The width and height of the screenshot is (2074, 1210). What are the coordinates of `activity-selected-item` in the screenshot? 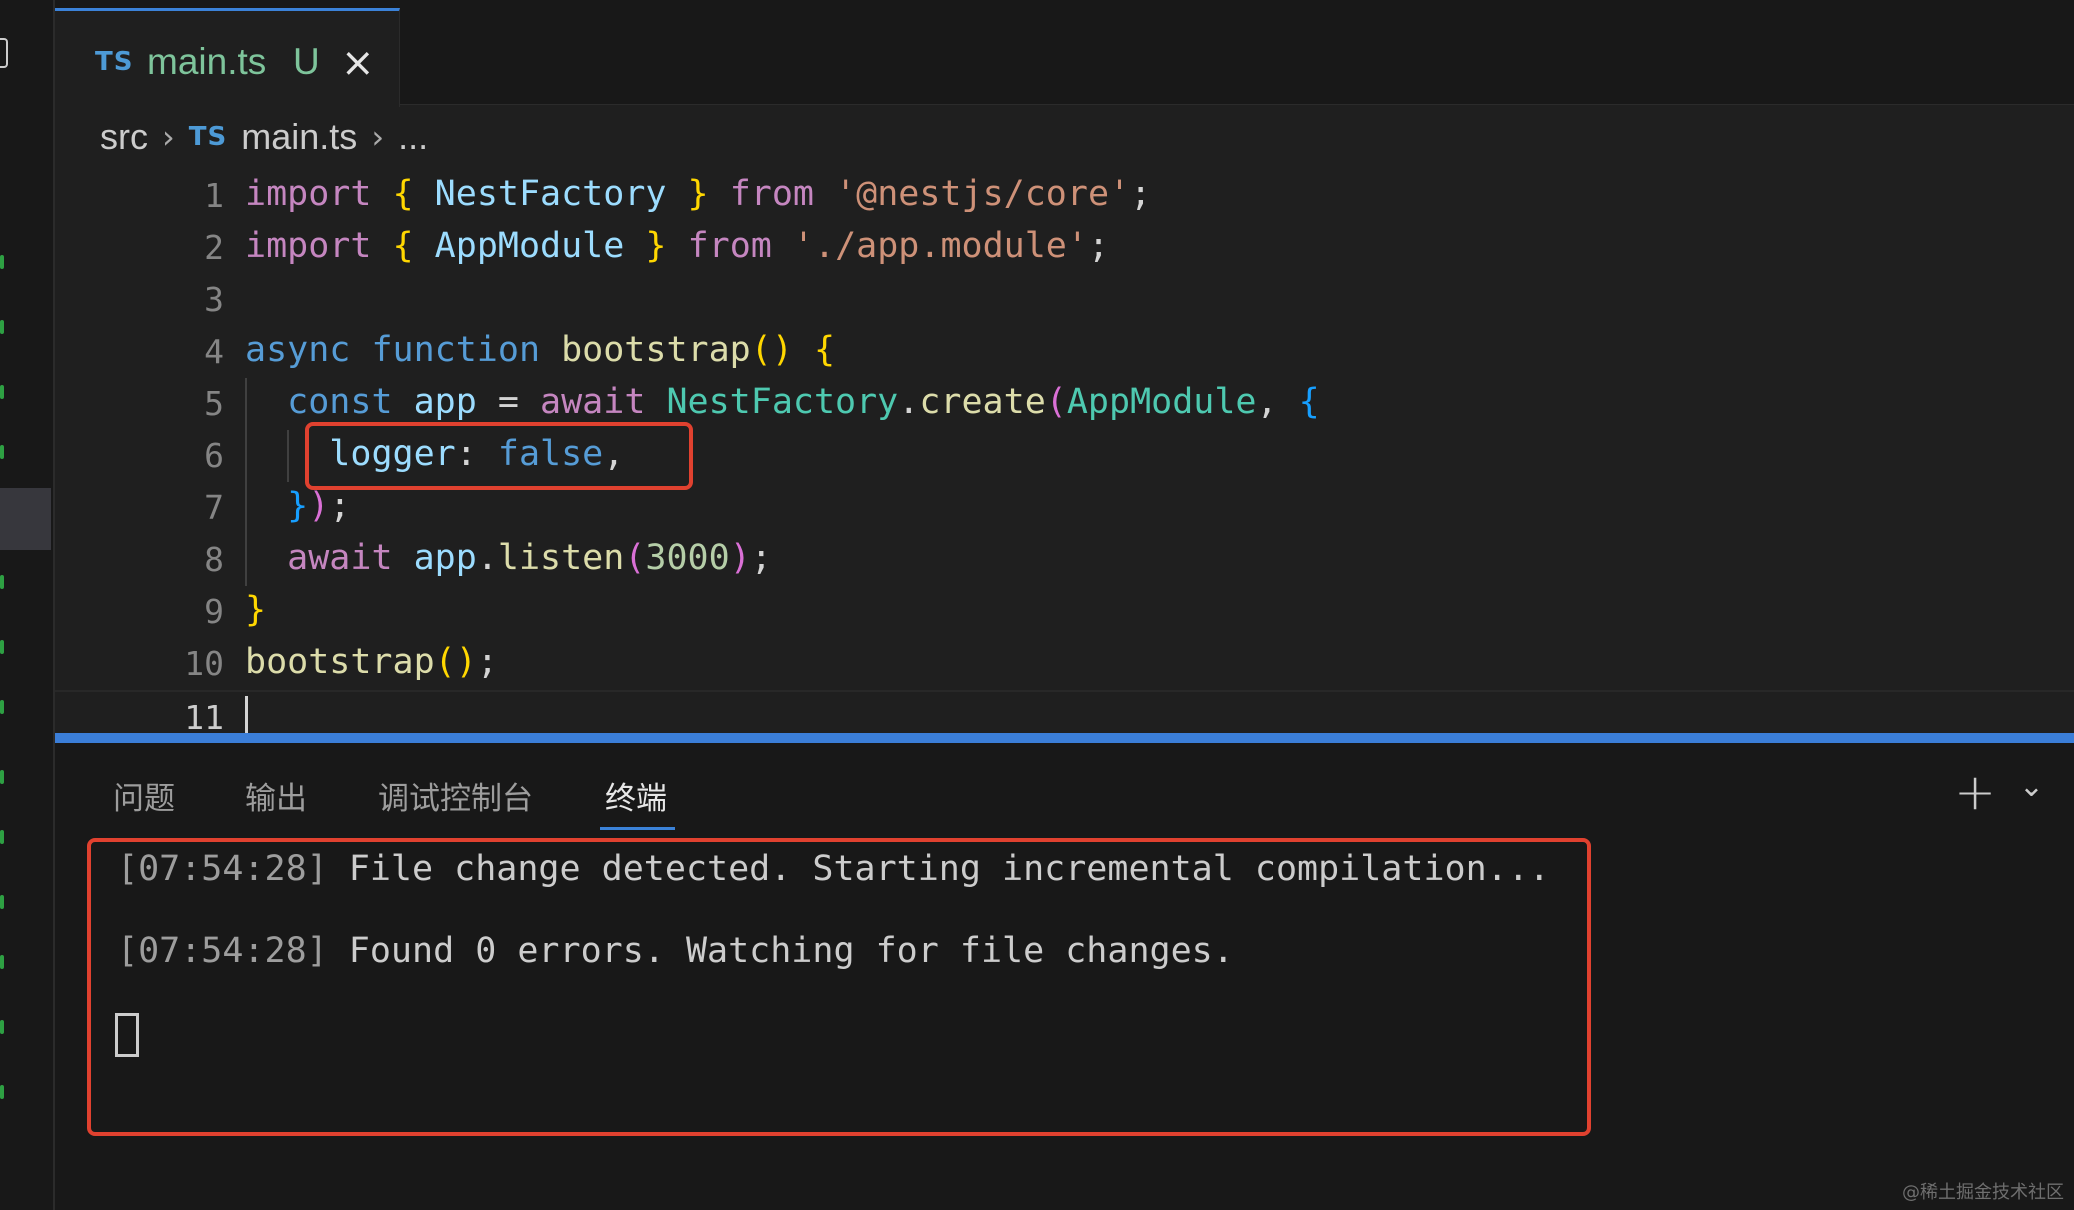 It's located at (25, 519).